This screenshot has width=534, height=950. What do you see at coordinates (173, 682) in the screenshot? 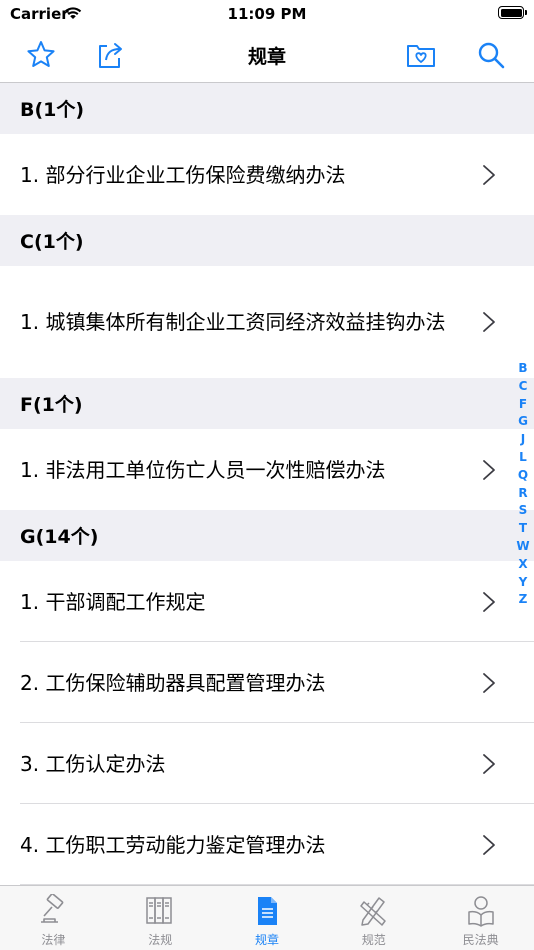
I see `list-item-title: 2. 工伤保险辅助器具配置管理办法` at bounding box center [173, 682].